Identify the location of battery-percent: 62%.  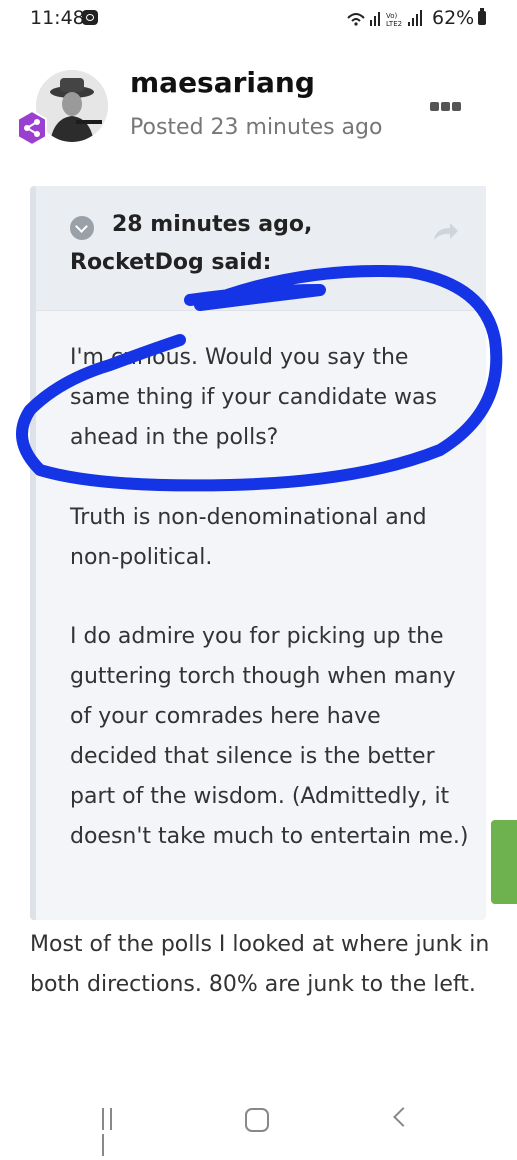
(453, 18).